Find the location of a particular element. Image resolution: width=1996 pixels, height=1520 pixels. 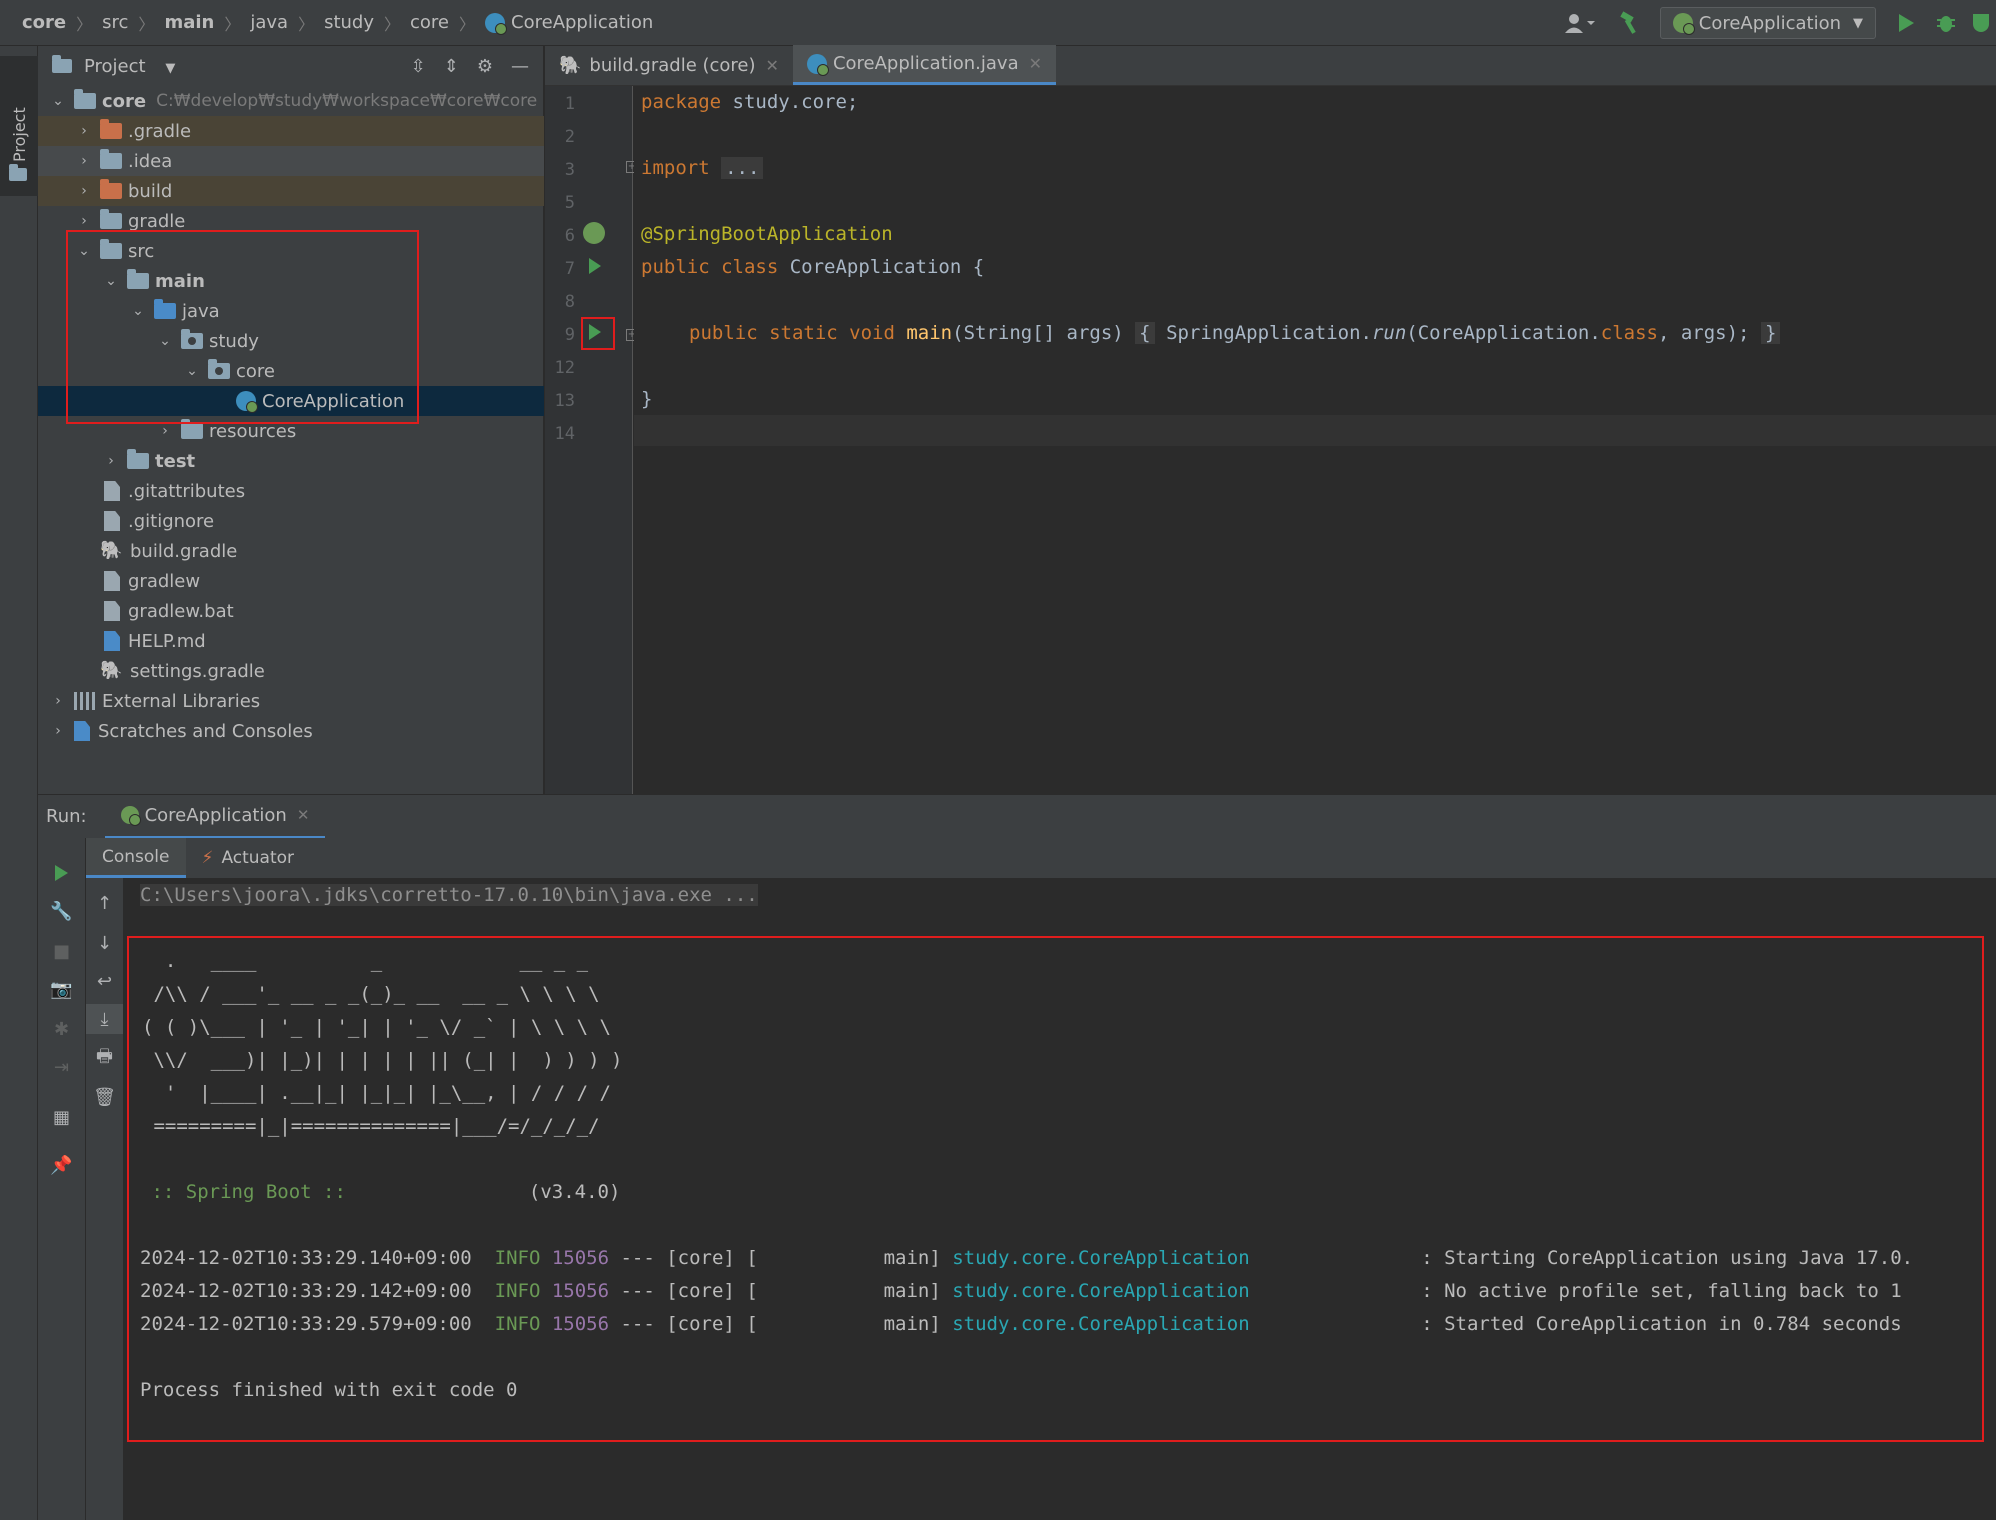

tree-item-label: Scratches and Consoles is located at coordinates (205, 731).